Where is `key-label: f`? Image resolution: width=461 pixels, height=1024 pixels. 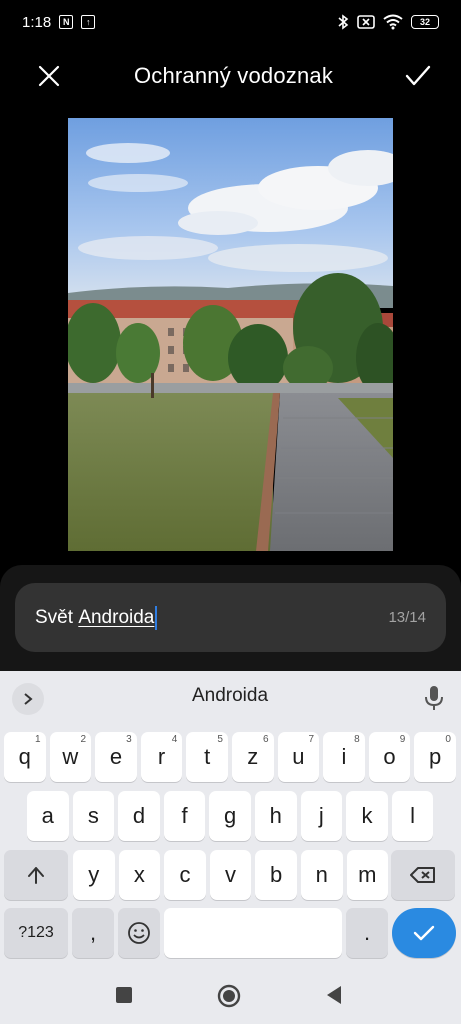
key-label: f is located at coordinates (184, 815).